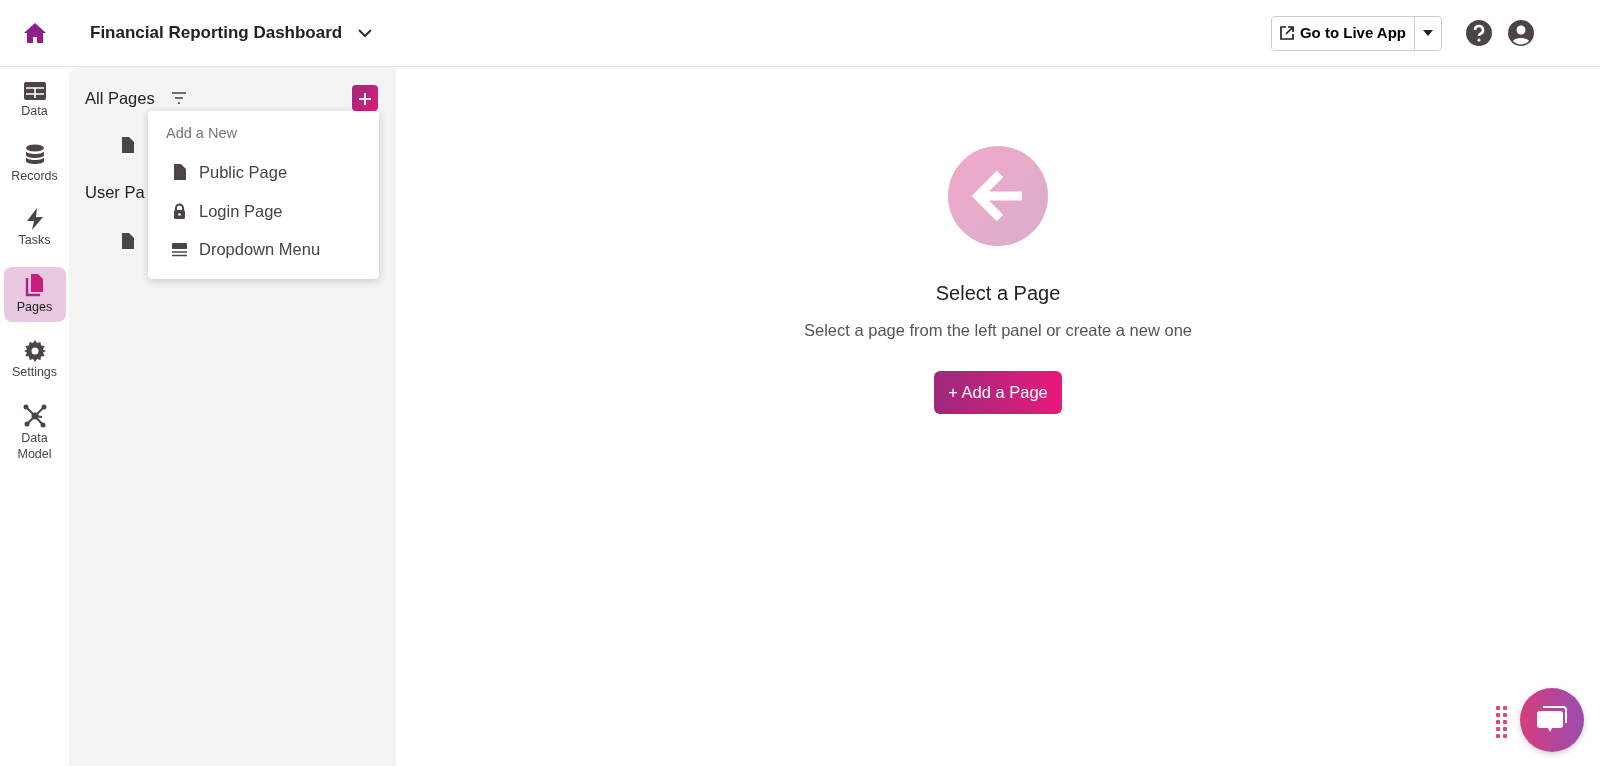 The image size is (1600, 766). Describe the element at coordinates (178, 98) in the screenshot. I see `filter-icon` at that location.